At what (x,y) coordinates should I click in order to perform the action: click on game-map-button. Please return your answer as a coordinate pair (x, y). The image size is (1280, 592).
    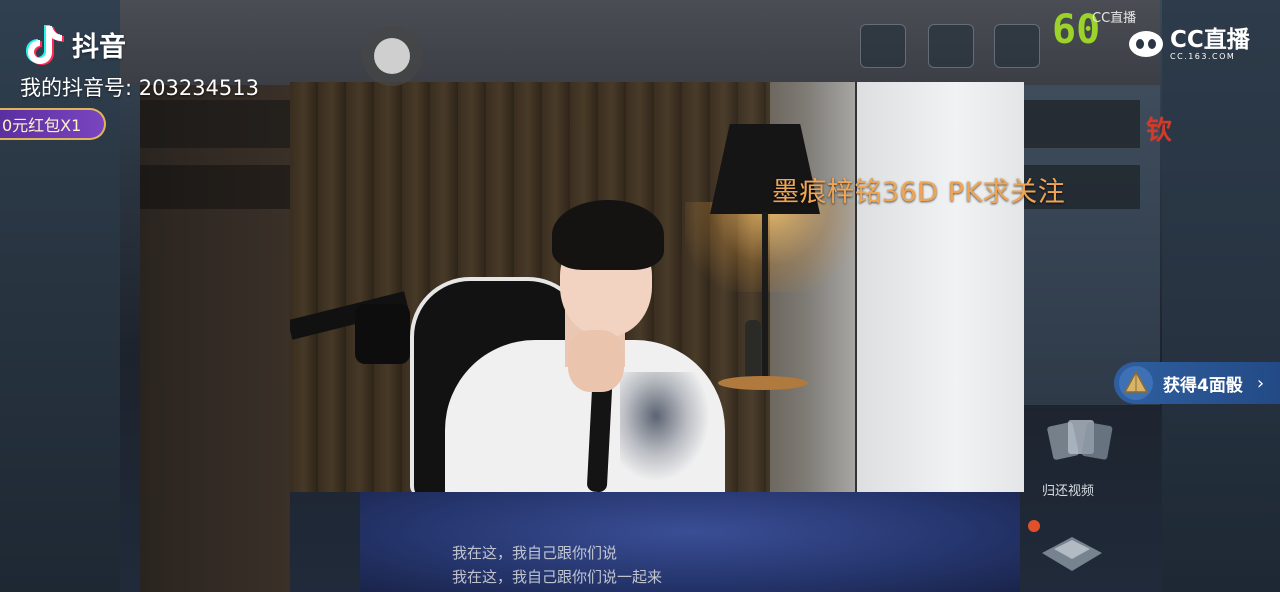
    Looking at the image, I should click on (1072, 550).